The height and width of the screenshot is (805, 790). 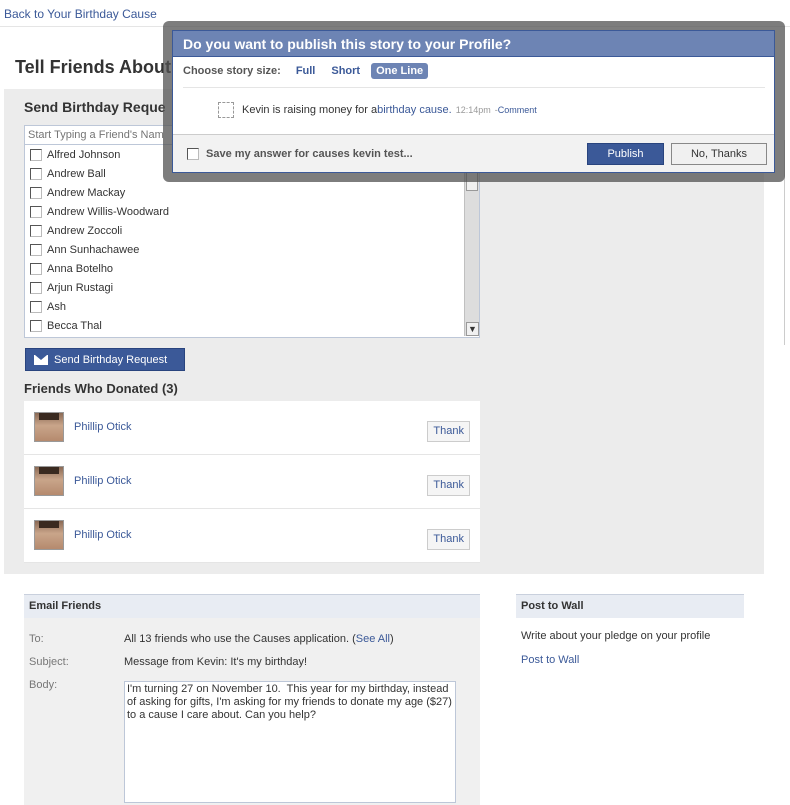 I want to click on friend-item: Andrew Zoccoli, so click(x=245, y=230).